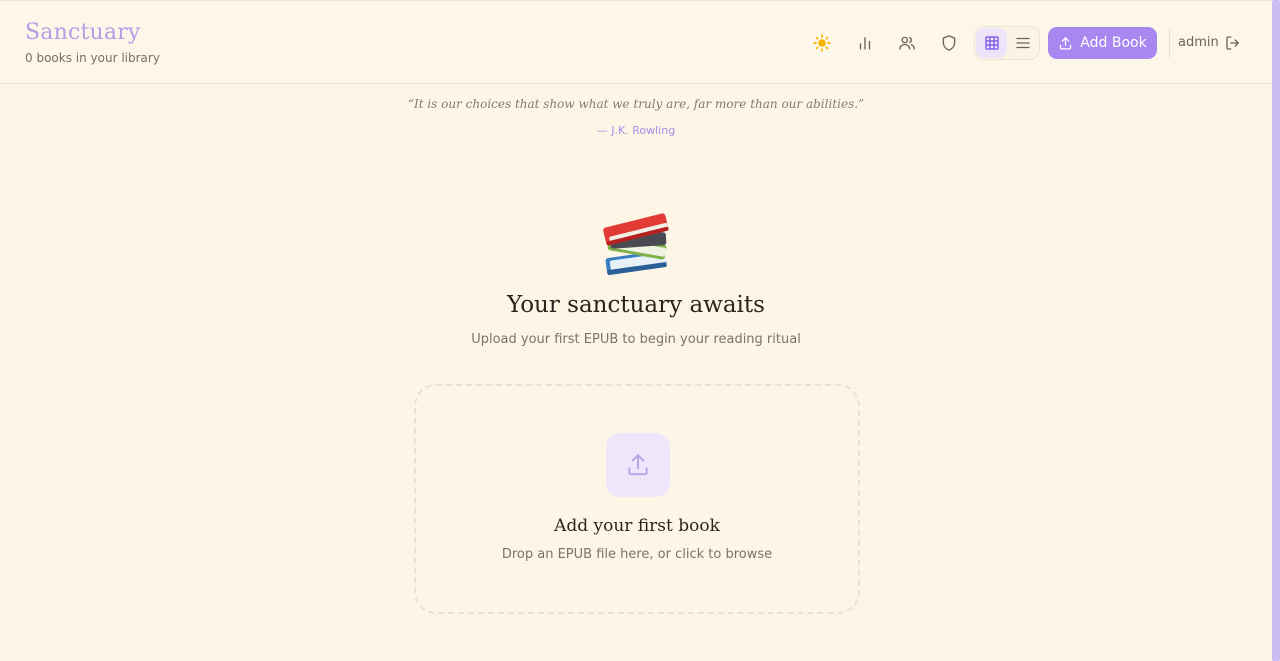 The width and height of the screenshot is (1280, 661). I want to click on empty-state-title: Your sanctuary awaits, so click(636, 305).